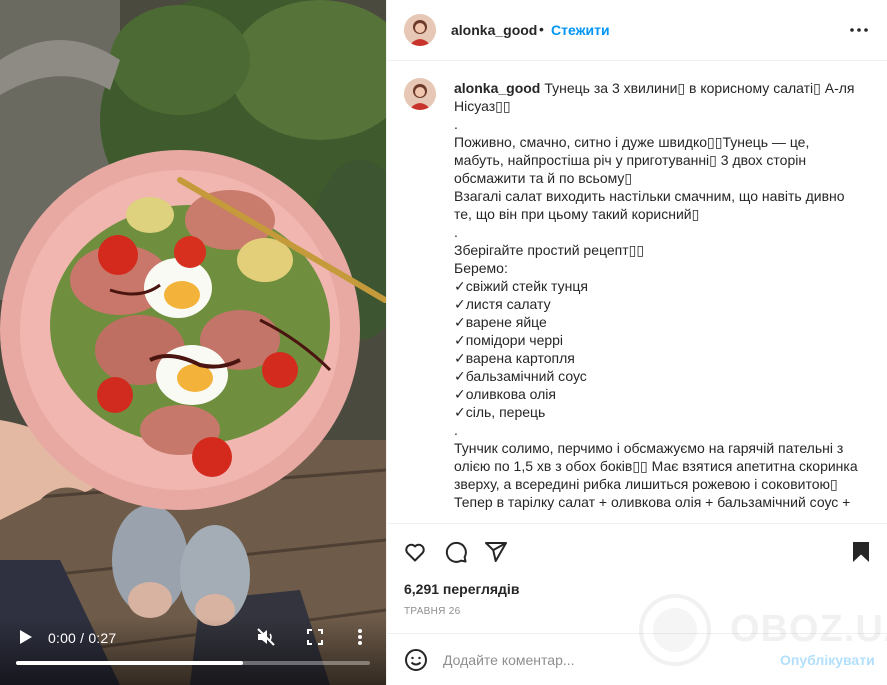 The width and height of the screenshot is (887, 685). I want to click on caption-line: Зберігайте простий рецепт▯▯, so click(549, 250).